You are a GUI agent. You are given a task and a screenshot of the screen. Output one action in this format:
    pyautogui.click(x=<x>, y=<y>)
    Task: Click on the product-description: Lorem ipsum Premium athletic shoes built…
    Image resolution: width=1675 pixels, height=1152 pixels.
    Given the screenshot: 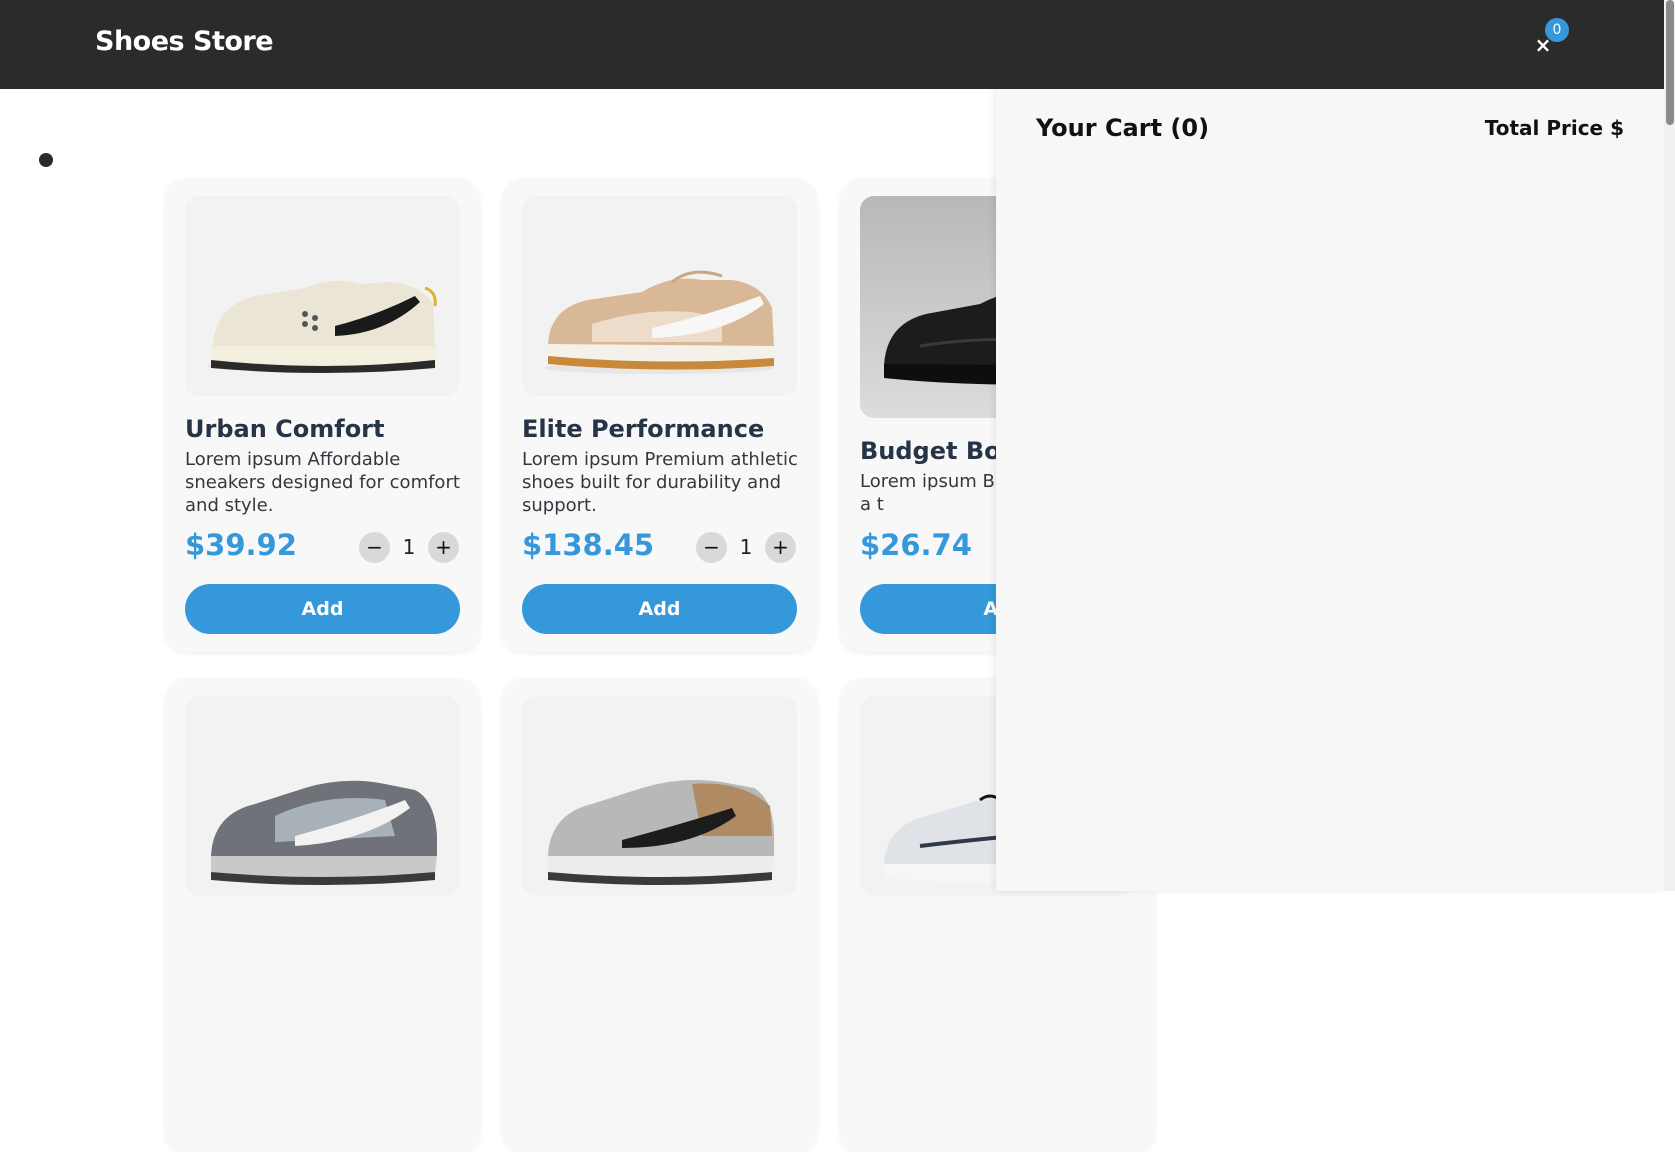 What is the action you would take?
    pyautogui.click(x=660, y=482)
    